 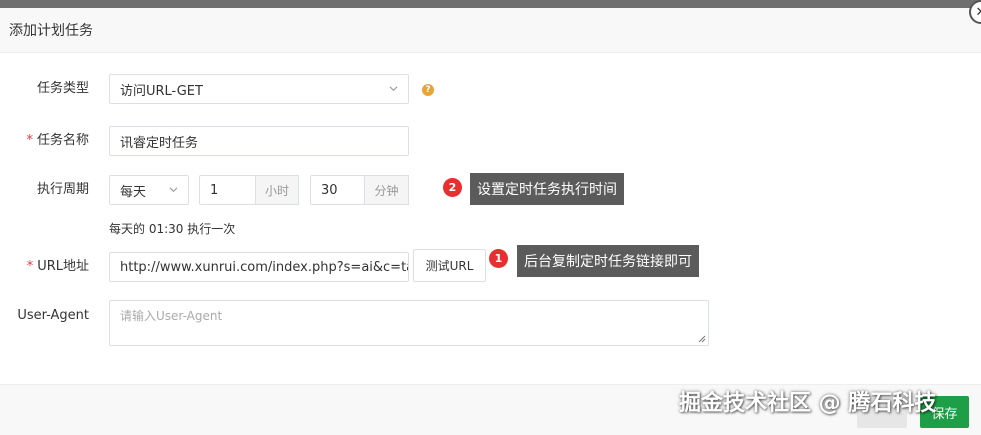 What do you see at coordinates (490, 4) in the screenshot?
I see `background-page-strip` at bounding box center [490, 4].